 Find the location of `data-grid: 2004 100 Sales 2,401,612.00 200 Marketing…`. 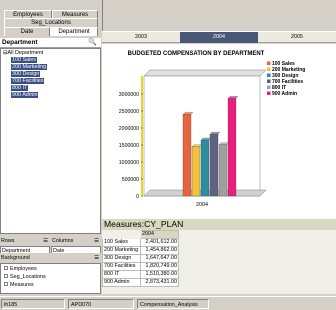

data-grid: 2004 100 Sales 2,401,612.00 200 Marketing… is located at coordinates (219, 262).